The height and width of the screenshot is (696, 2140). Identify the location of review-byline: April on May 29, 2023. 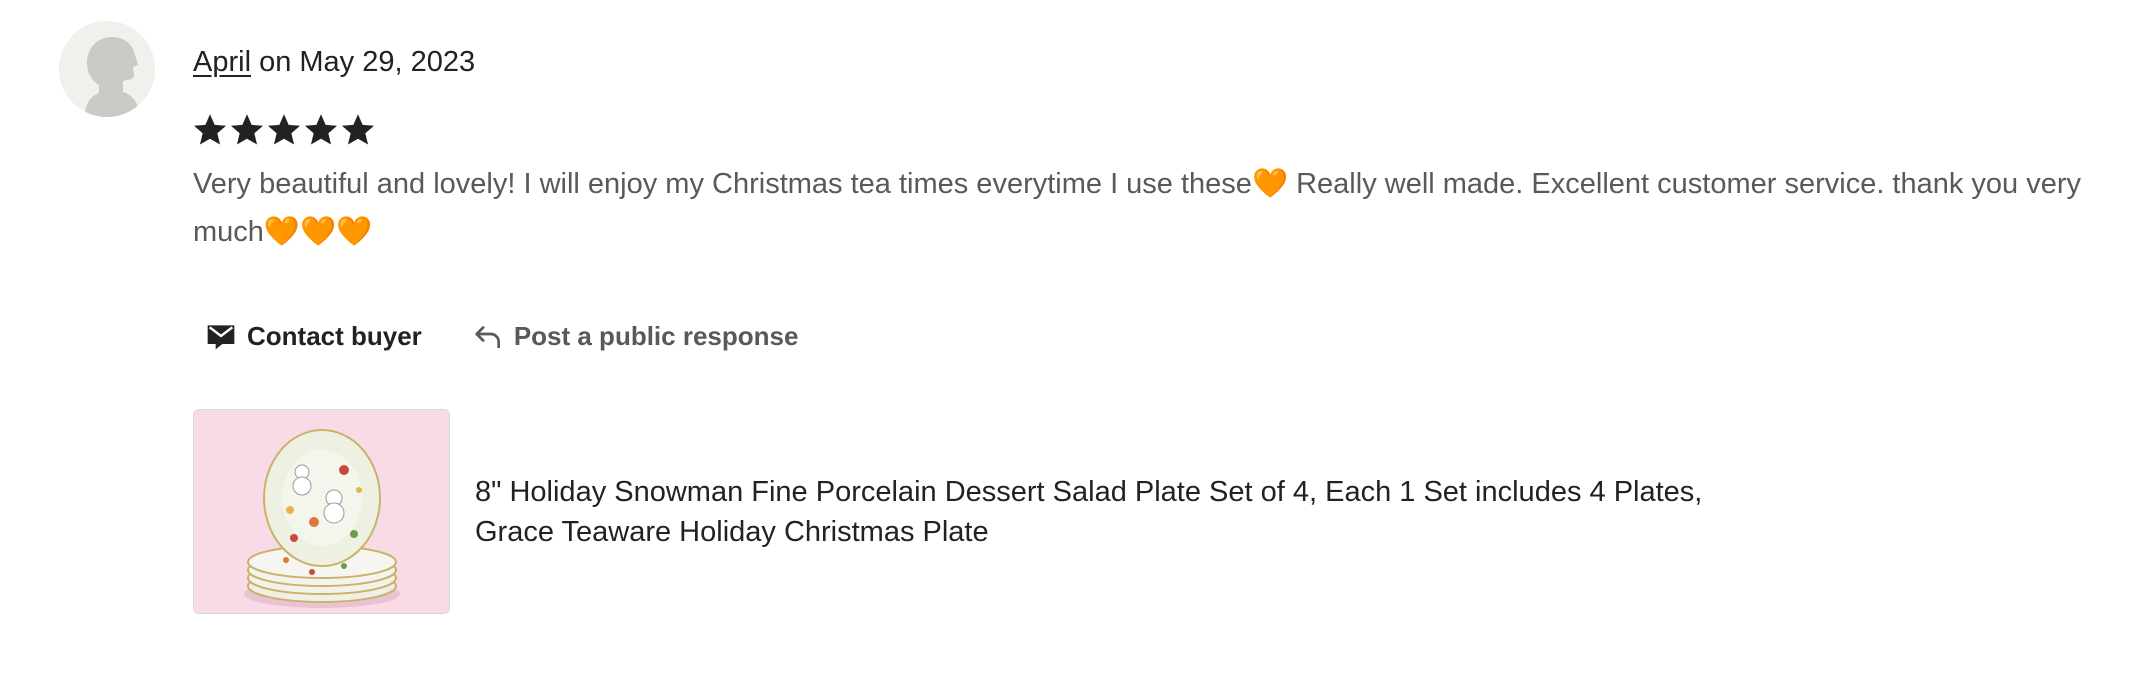
(334, 62).